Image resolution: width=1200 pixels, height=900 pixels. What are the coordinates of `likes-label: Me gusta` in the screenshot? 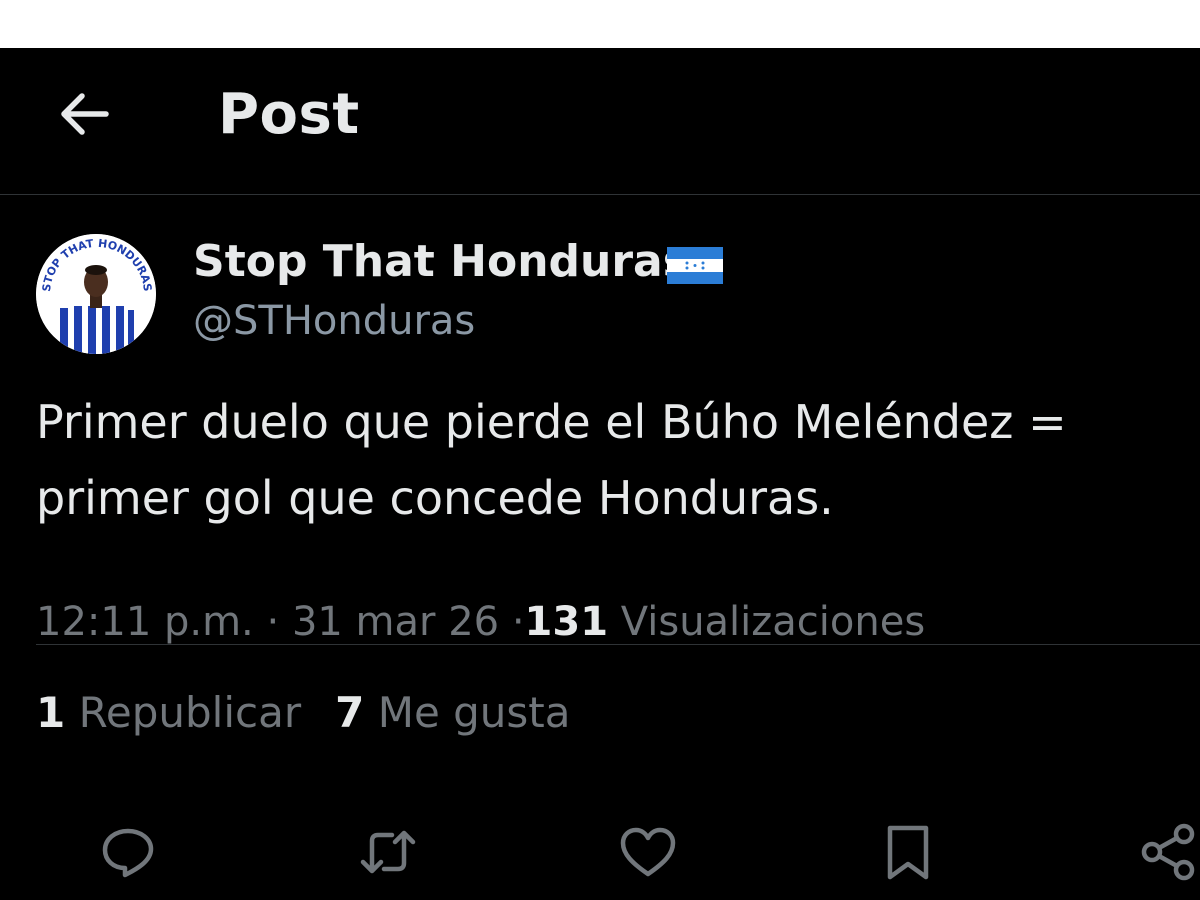 It's located at (474, 712).